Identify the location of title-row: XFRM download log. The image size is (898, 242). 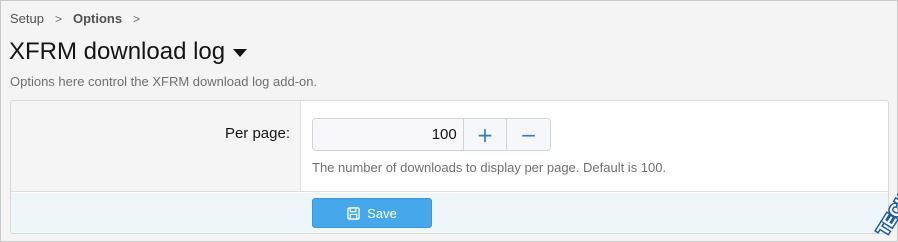
(128, 52).